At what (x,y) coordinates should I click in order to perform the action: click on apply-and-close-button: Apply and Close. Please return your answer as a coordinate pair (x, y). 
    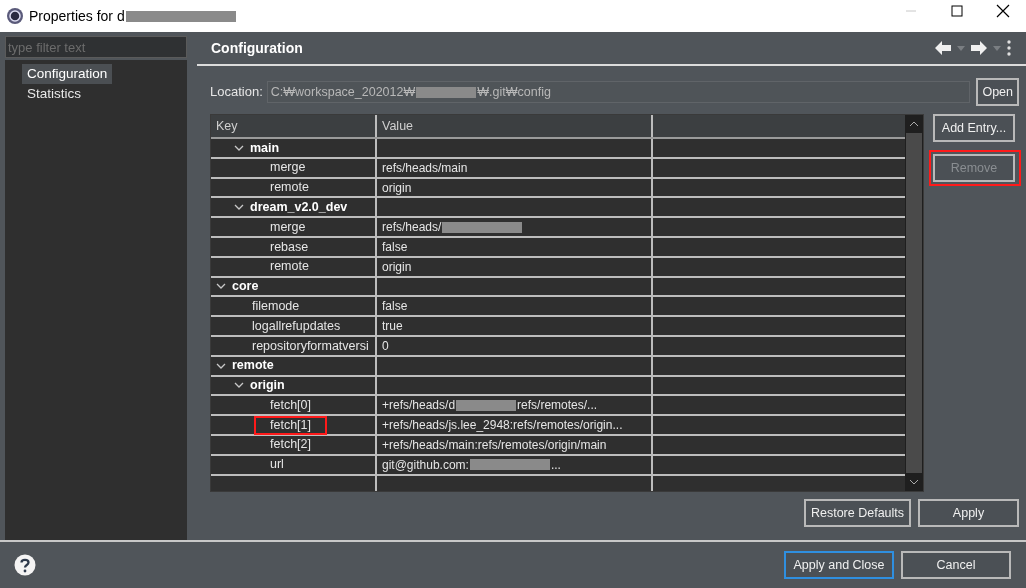
    Looking at the image, I should click on (839, 565).